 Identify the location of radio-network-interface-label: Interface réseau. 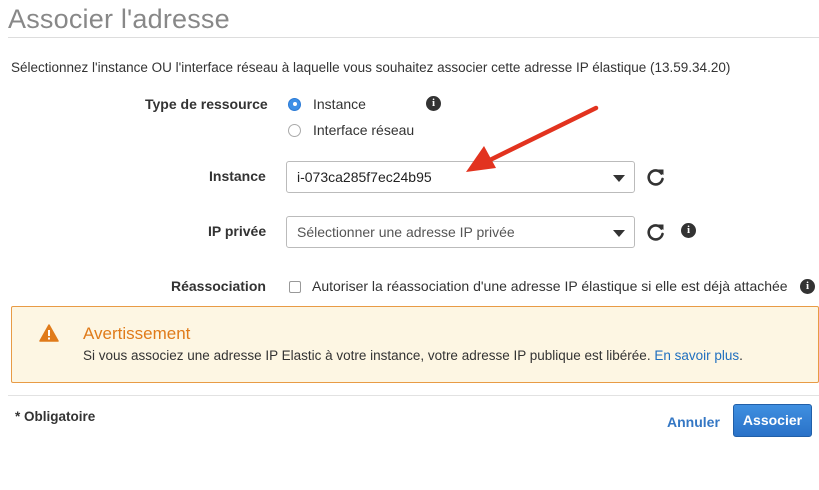
(364, 130).